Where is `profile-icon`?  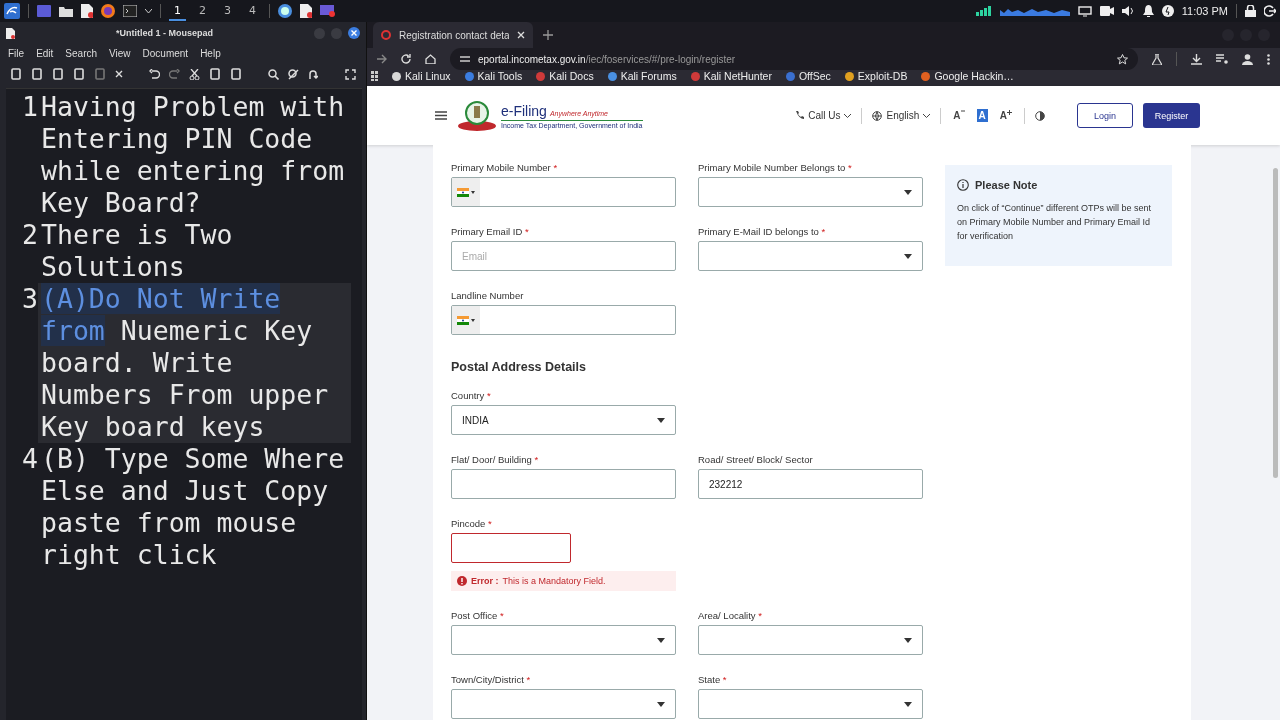 profile-icon is located at coordinates (1247, 59).